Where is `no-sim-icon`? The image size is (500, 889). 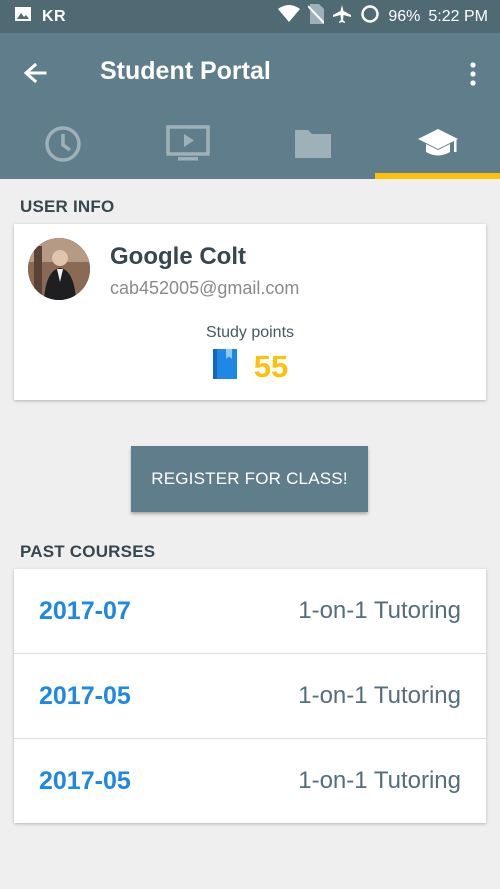
no-sim-icon is located at coordinates (316, 16).